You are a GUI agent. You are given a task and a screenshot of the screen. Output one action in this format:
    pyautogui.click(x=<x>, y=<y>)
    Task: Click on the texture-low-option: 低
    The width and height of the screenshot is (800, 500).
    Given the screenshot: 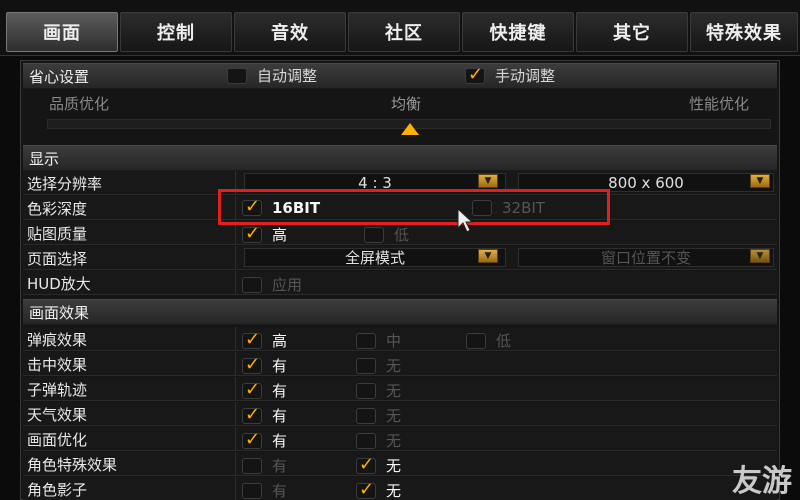 What is the action you would take?
    pyautogui.click(x=386, y=234)
    